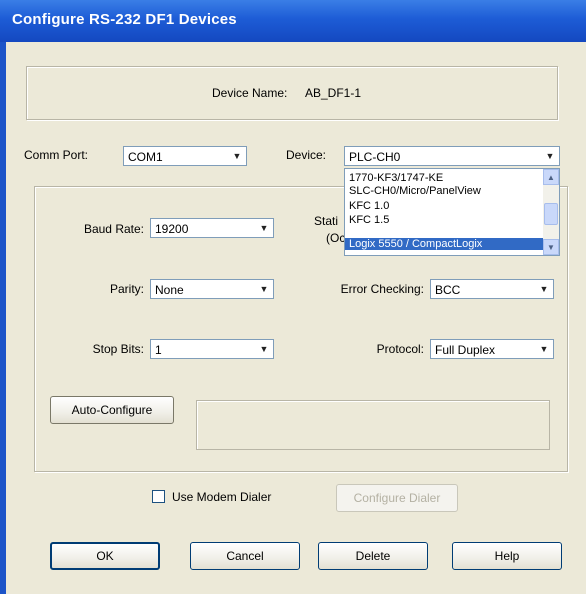 The height and width of the screenshot is (594, 586). What do you see at coordinates (465, 350) in the screenshot?
I see `protocol-value: Full Duplex` at bounding box center [465, 350].